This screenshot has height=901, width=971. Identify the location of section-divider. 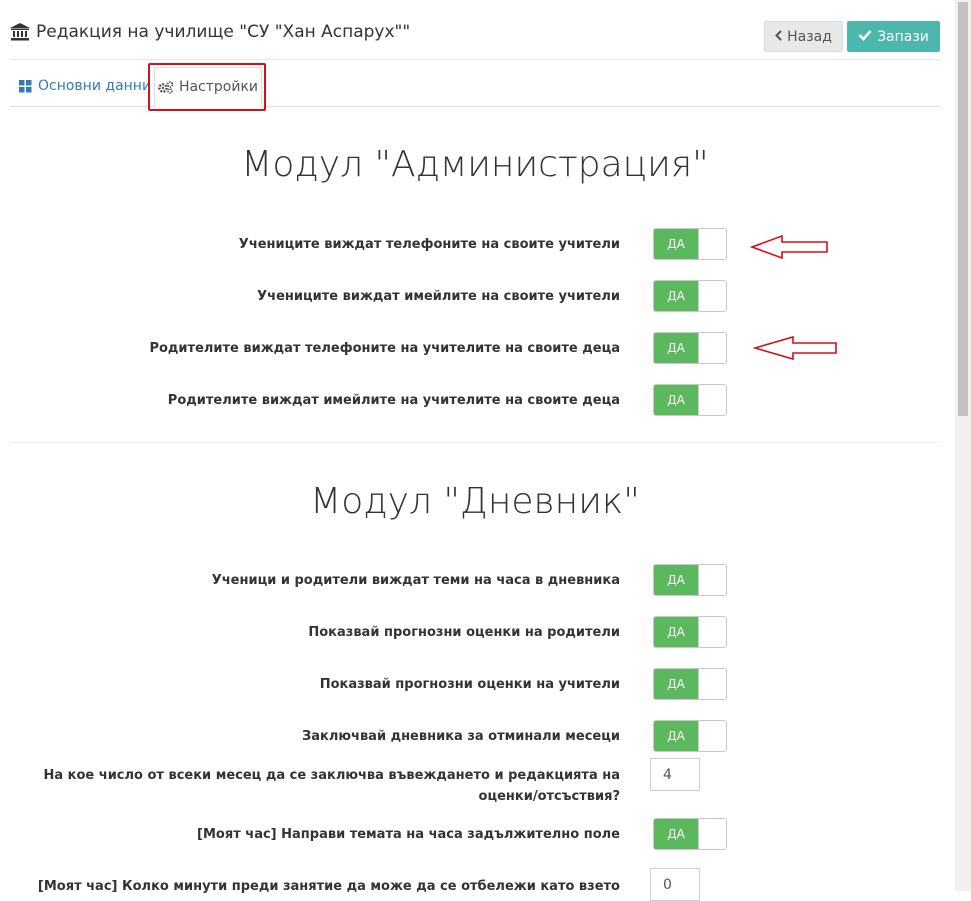
(475, 442).